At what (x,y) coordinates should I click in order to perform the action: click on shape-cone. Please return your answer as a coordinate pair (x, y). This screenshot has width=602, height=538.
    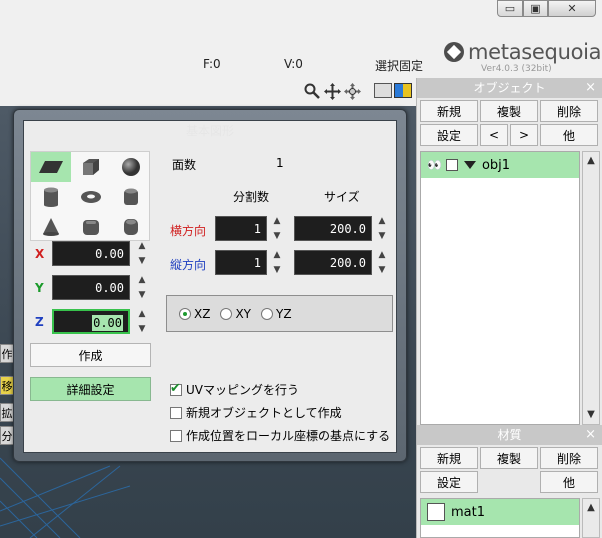
    Looking at the image, I should click on (51, 227).